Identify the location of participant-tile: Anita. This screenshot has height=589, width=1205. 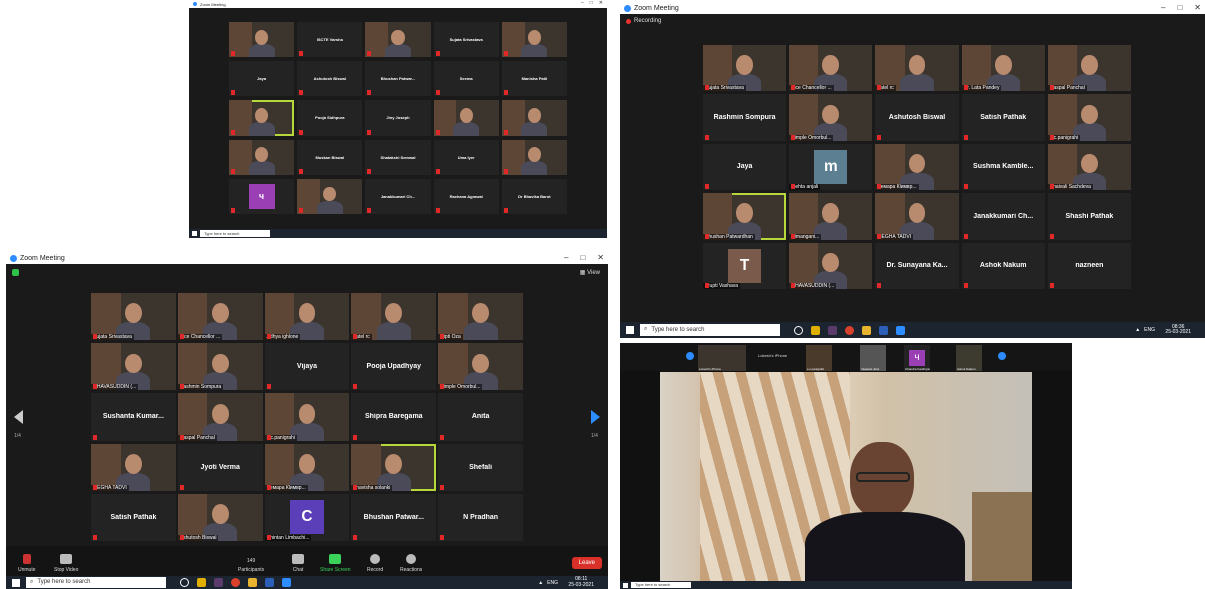
(480, 417).